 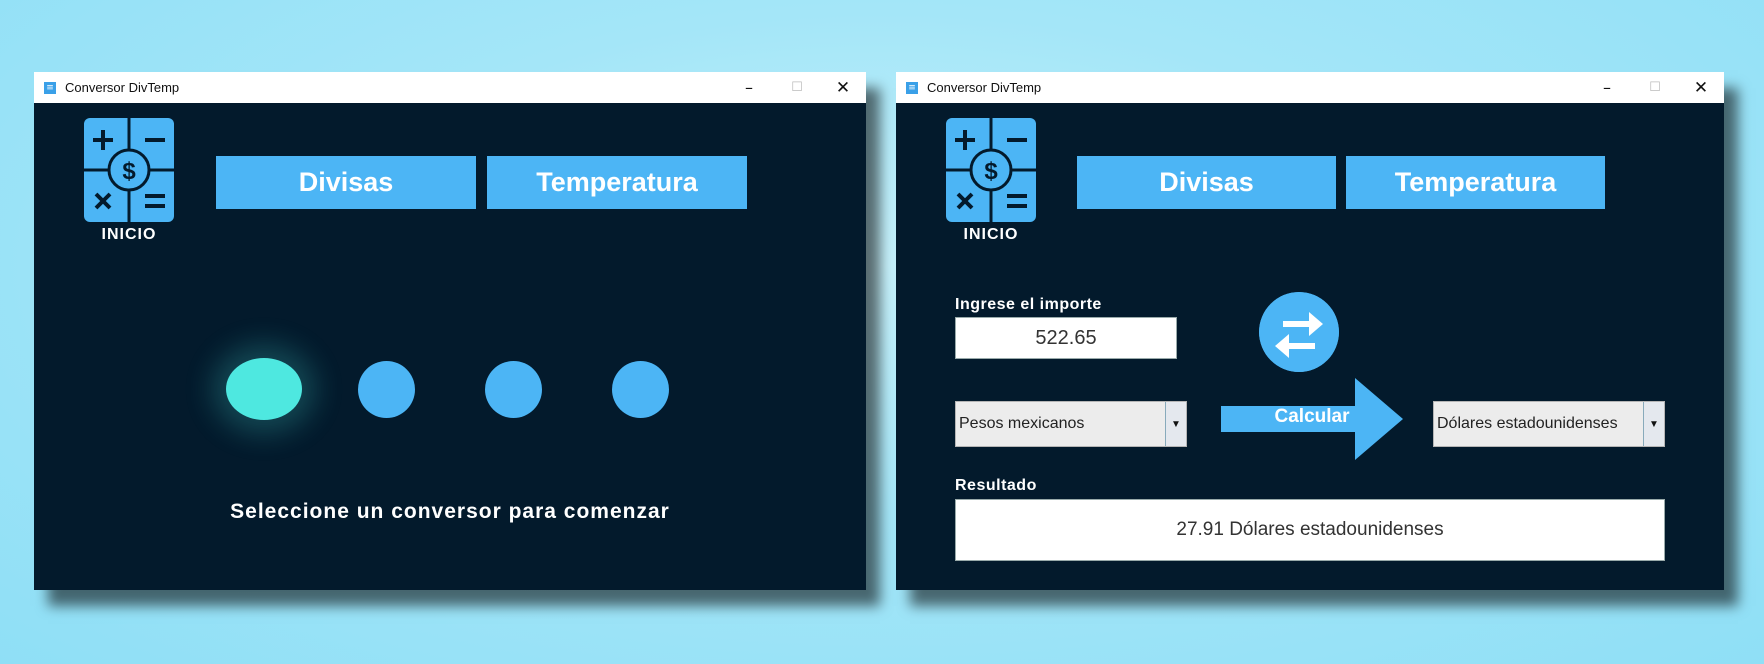 I want to click on result-label: Resultado, so click(x=996, y=485).